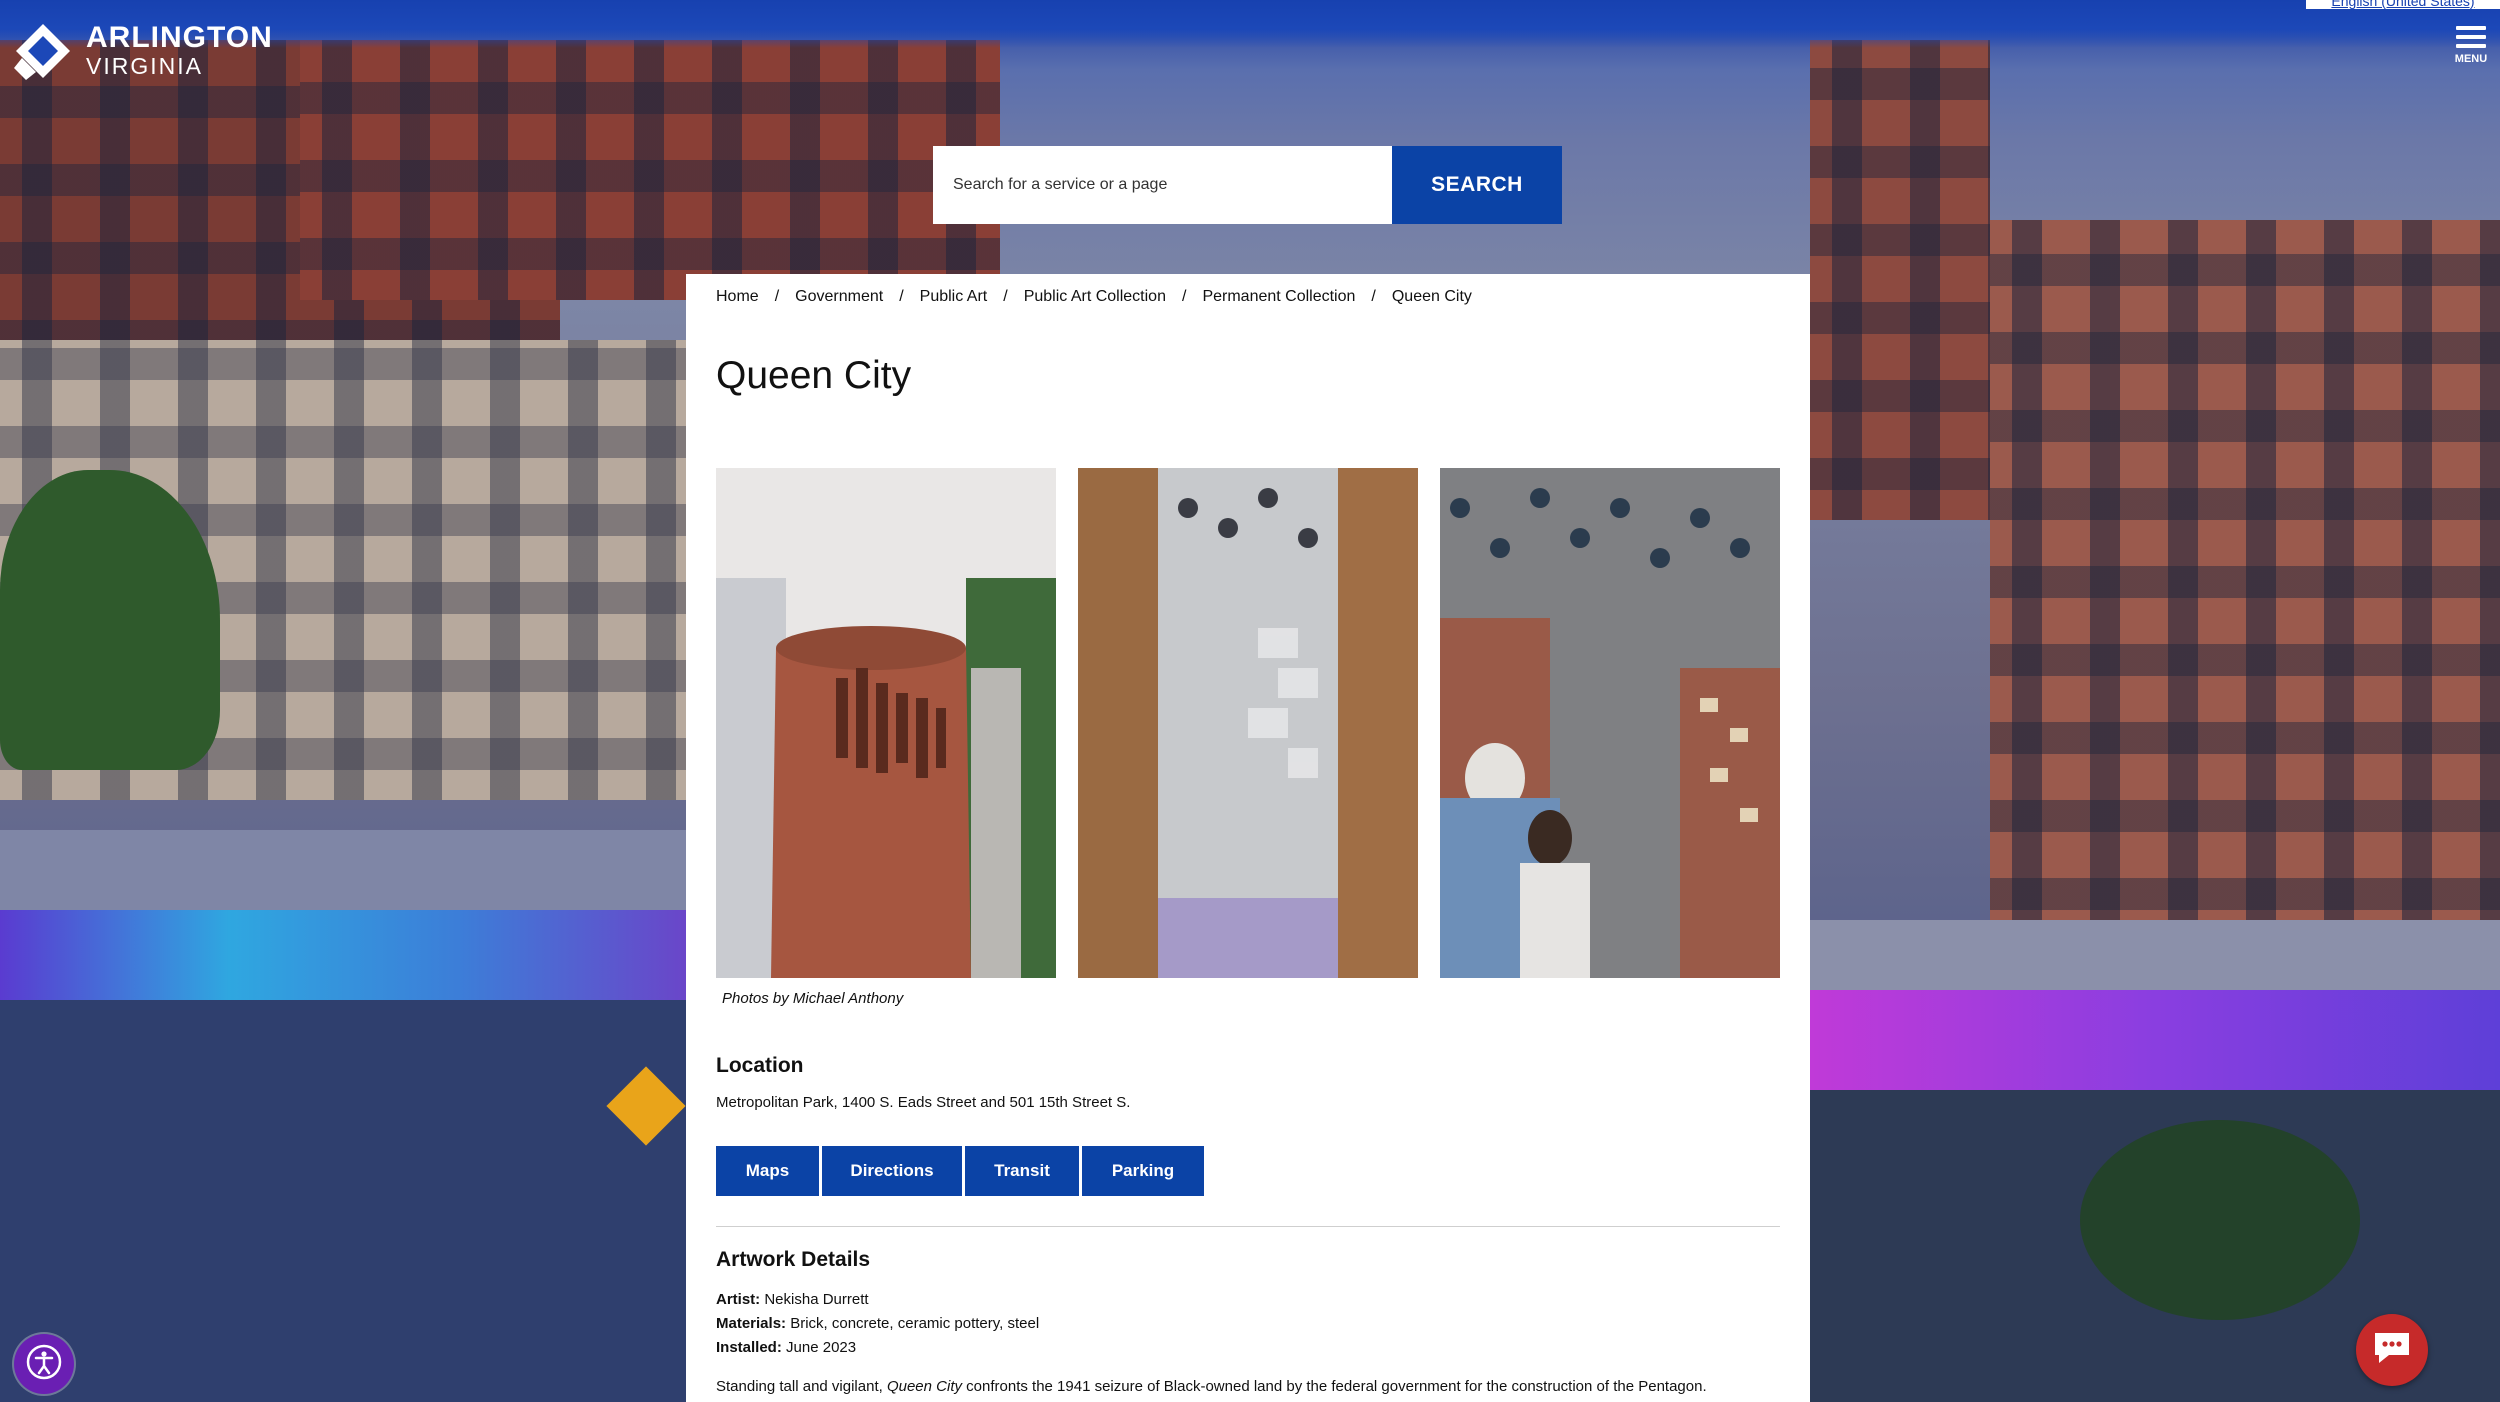  Describe the element at coordinates (813, 998) in the screenshot. I see `photo-caption: Photos by Michael Anthony` at that location.